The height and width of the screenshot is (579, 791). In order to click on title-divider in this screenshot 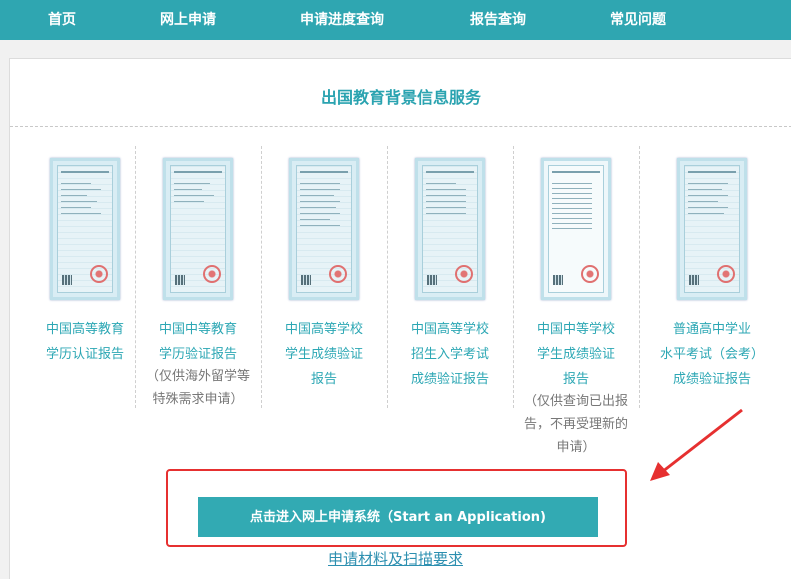, I will do `click(400, 126)`.